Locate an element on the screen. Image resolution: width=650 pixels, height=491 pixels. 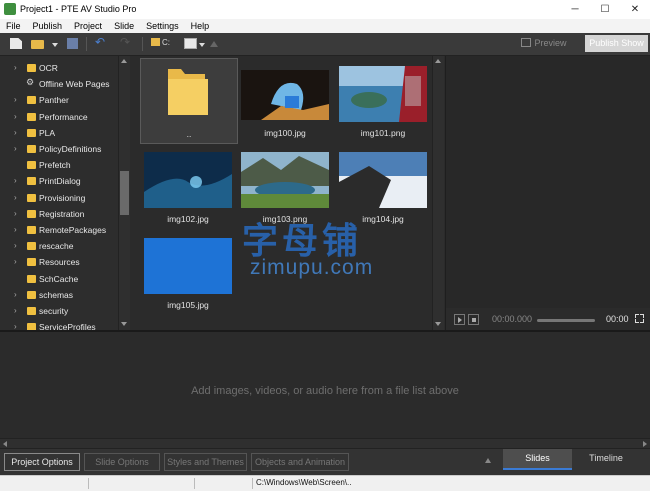
folder-tree-item: › PolicyDefinitions is located at coordinates (59, 149).